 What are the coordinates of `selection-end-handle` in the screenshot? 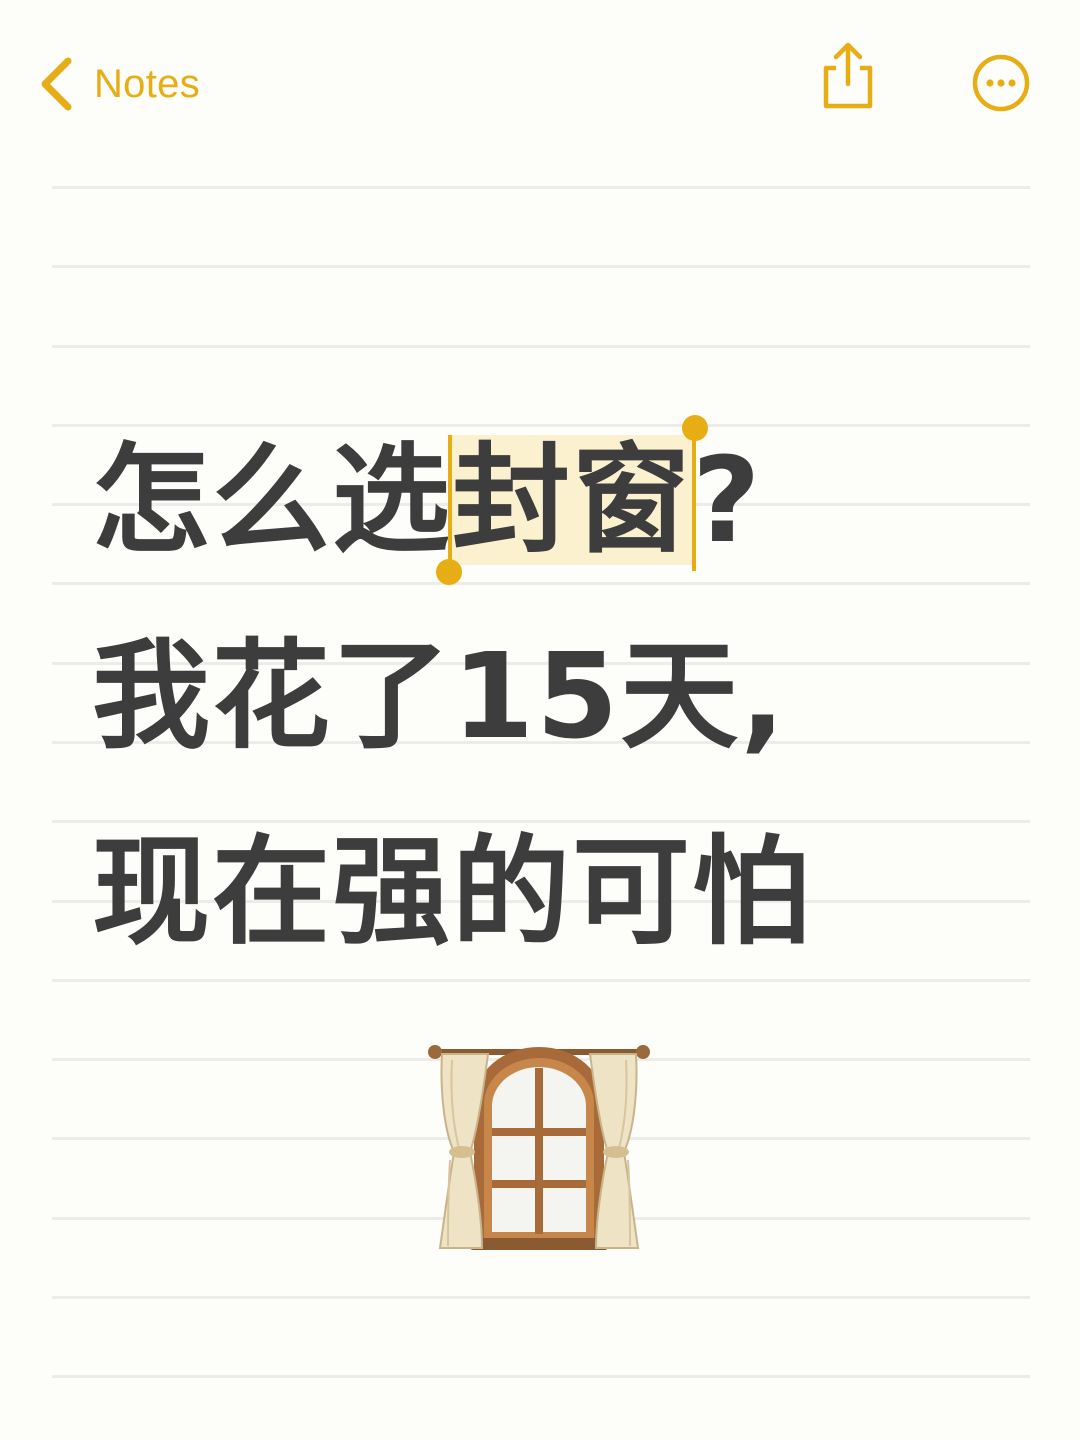 It's located at (695, 428).